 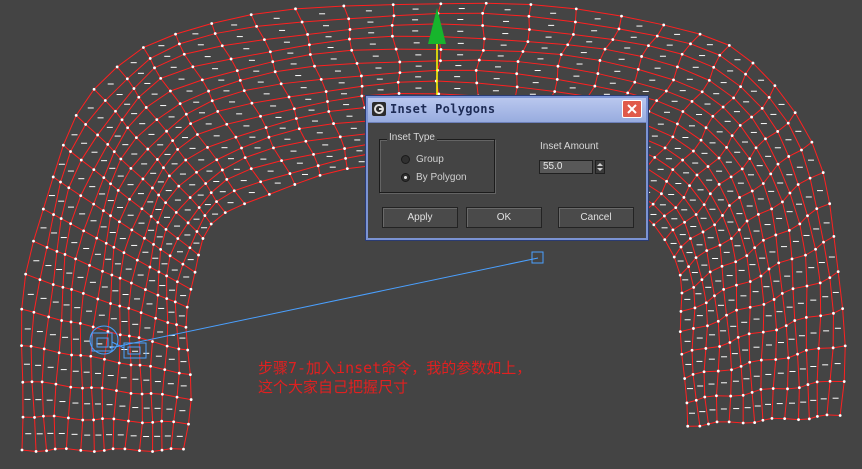 I want to click on radio-by-polygon-label: By Polygon, so click(x=441, y=177).